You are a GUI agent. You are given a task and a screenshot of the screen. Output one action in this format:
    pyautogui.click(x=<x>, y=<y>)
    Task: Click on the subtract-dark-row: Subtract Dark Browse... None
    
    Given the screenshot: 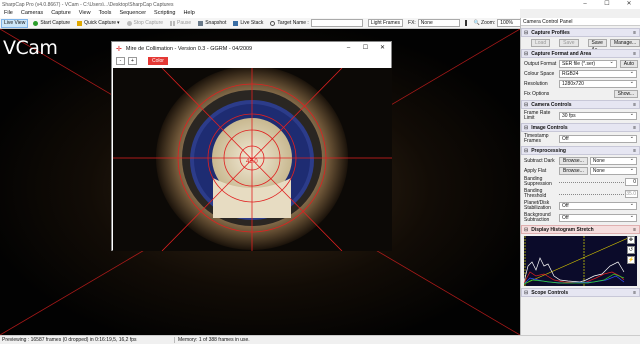 What is the action you would take?
    pyautogui.click(x=580, y=160)
    